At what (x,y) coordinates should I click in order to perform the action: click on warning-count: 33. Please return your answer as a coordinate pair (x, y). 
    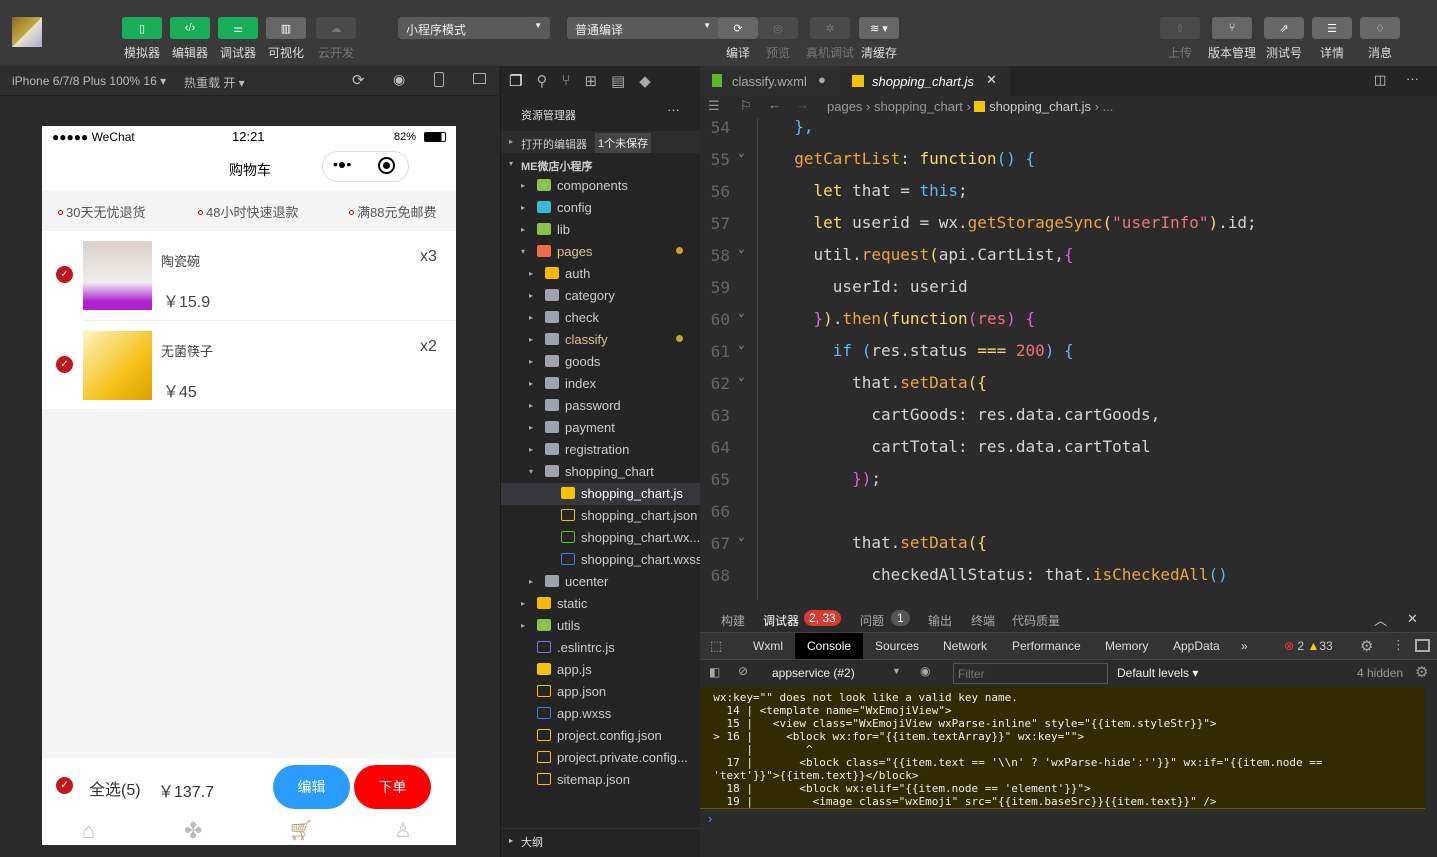
    Looking at the image, I should click on (1325, 646).